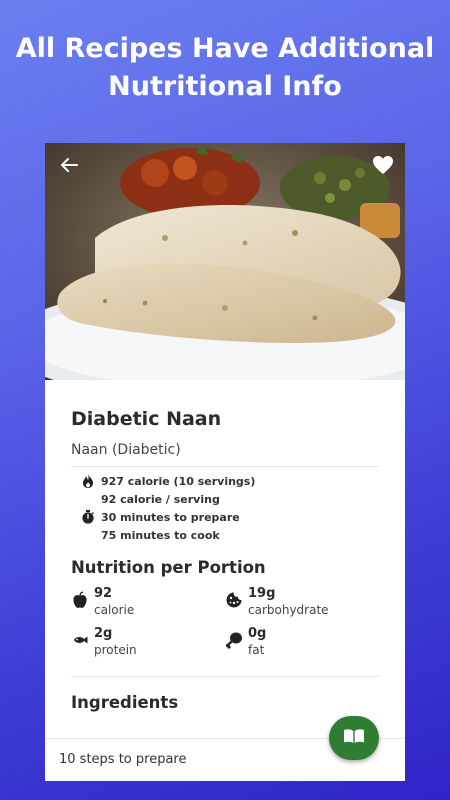  Describe the element at coordinates (146, 419) in the screenshot. I see `recipe-title: Diabetic Naan` at that location.